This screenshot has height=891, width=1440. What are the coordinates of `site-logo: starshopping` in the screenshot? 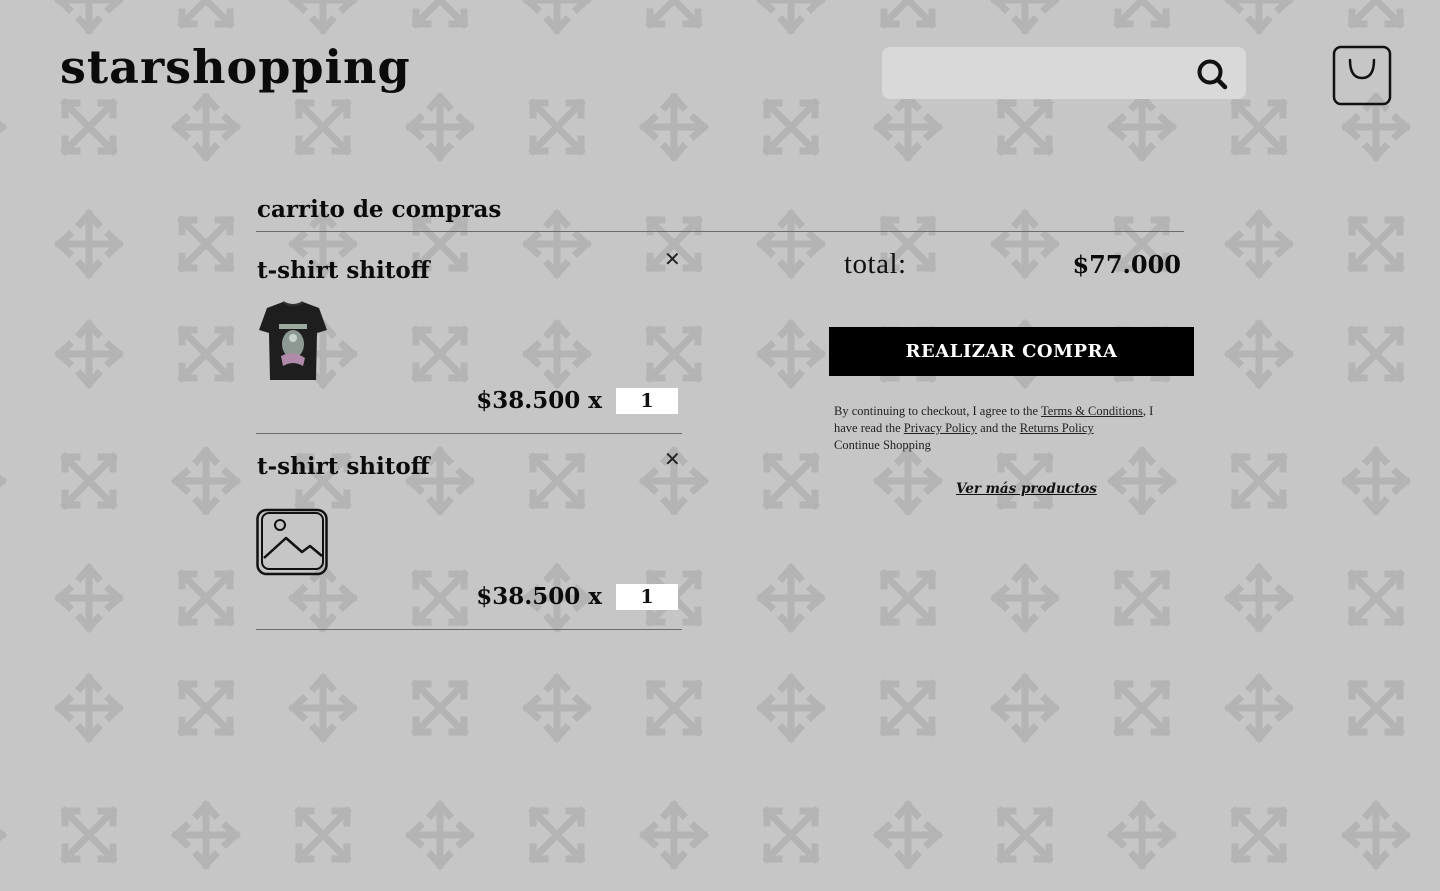 It's located at (235, 67).